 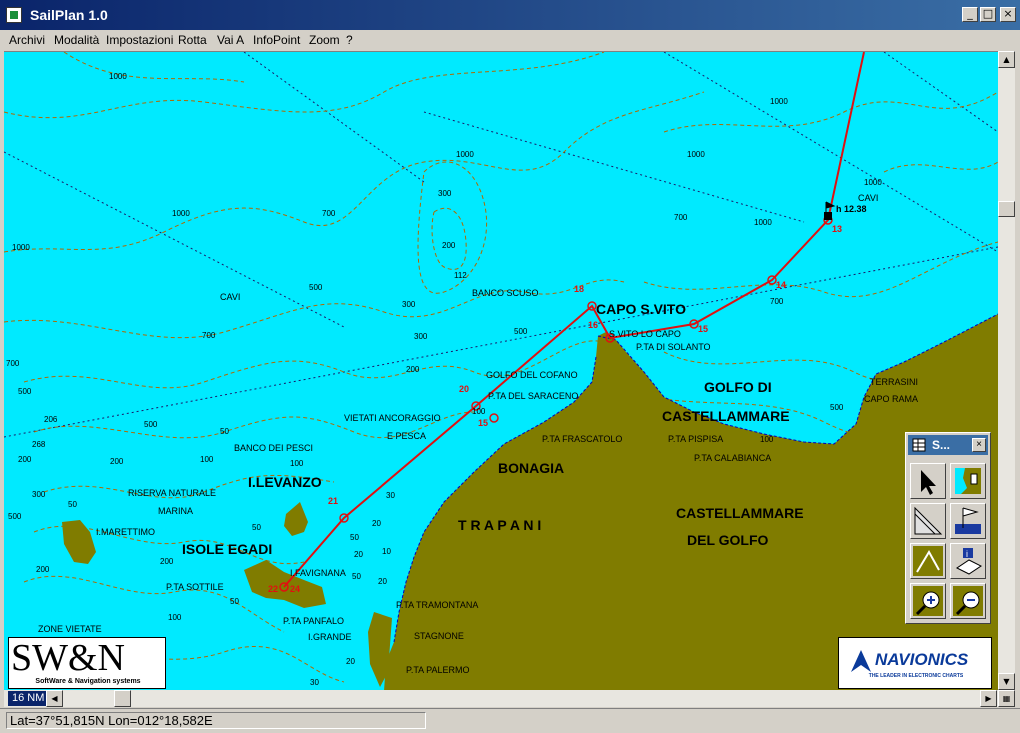 I want to click on eta-label: h 12.38, so click(x=851, y=209).